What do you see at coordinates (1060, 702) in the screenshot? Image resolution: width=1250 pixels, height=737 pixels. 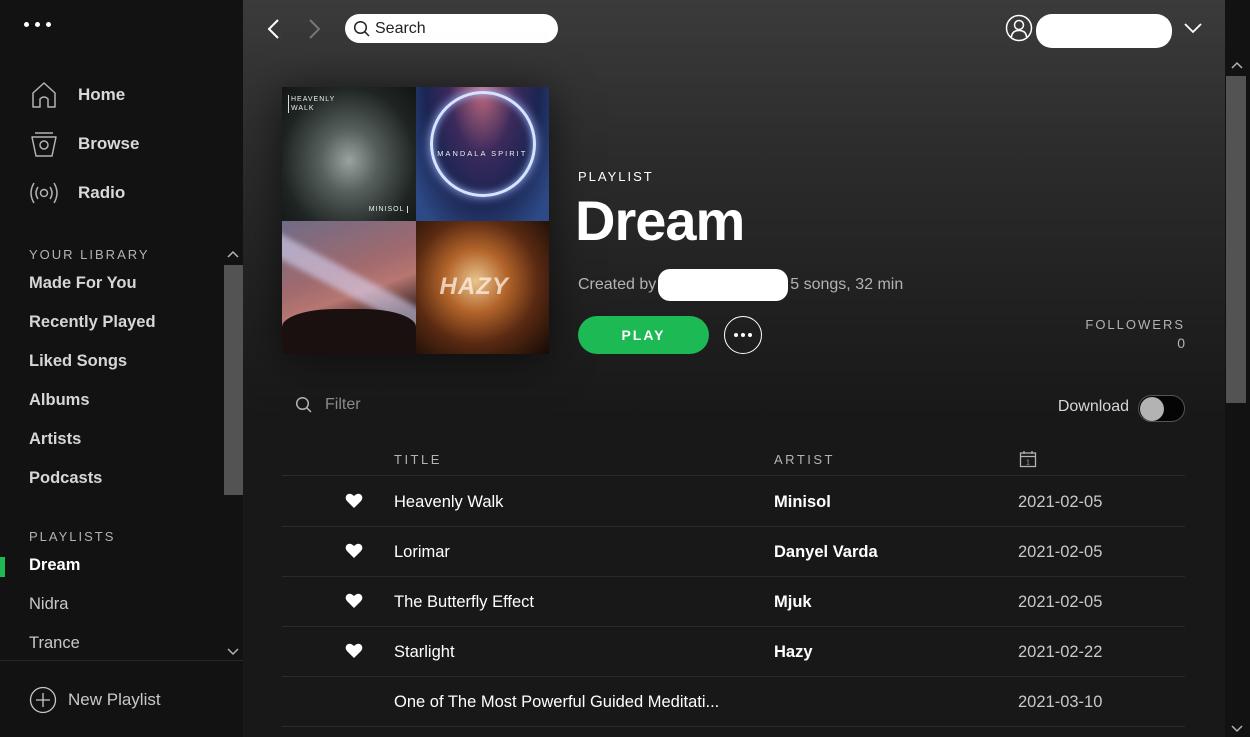 I see `track-date-added: 2021-03-10` at bounding box center [1060, 702].